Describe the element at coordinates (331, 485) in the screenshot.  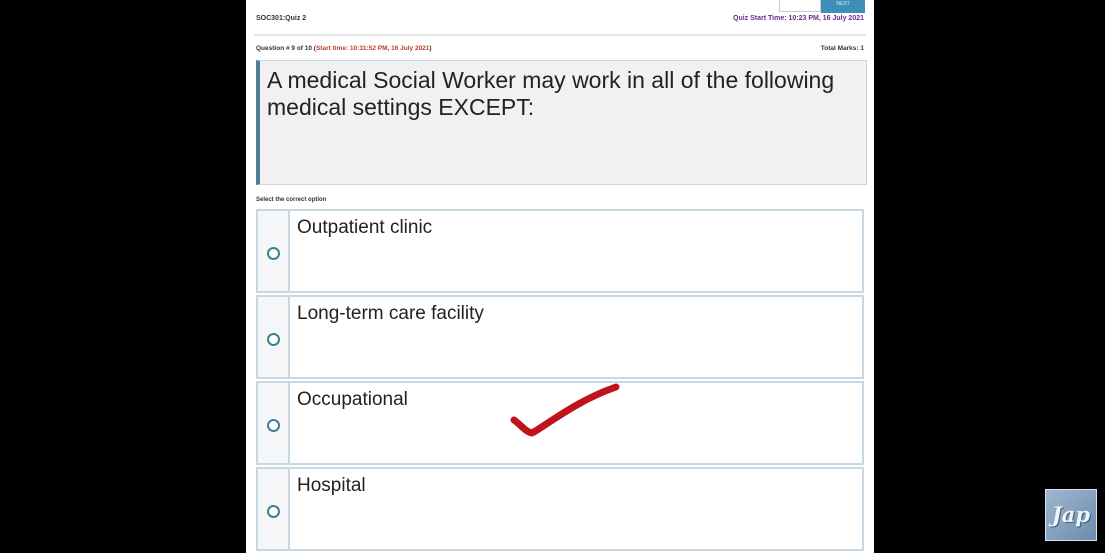
I see `option-label: Hospital` at that location.